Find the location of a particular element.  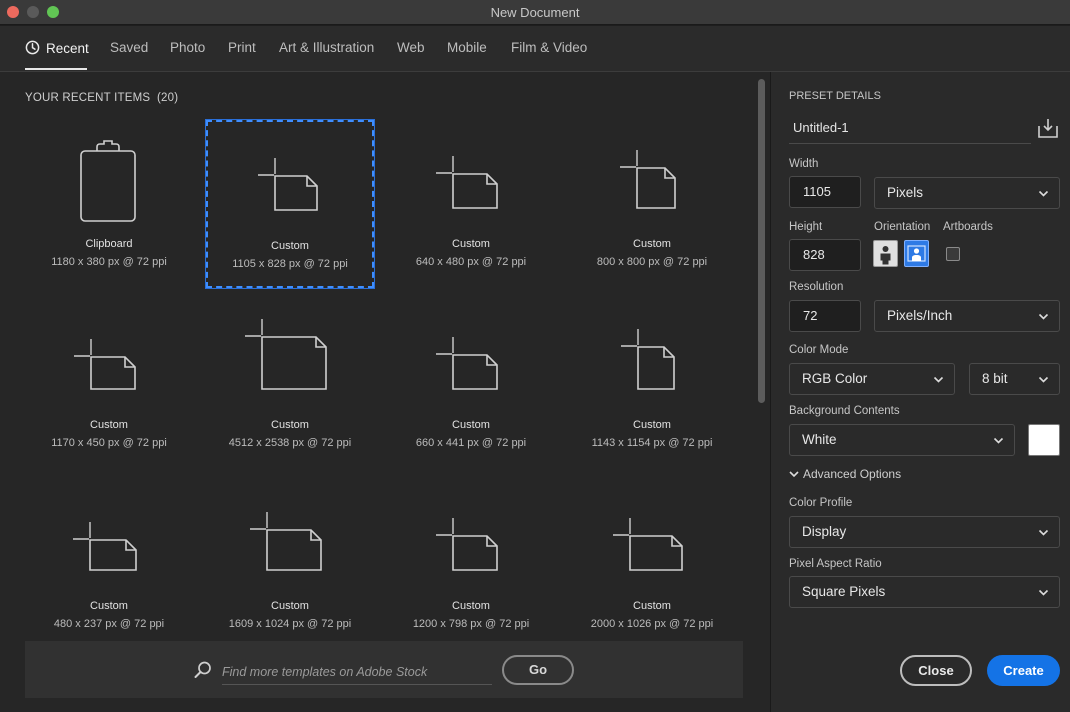

recent-item: Custom 1105 x 828 px @ 72 ppi is located at coordinates (290, 204).